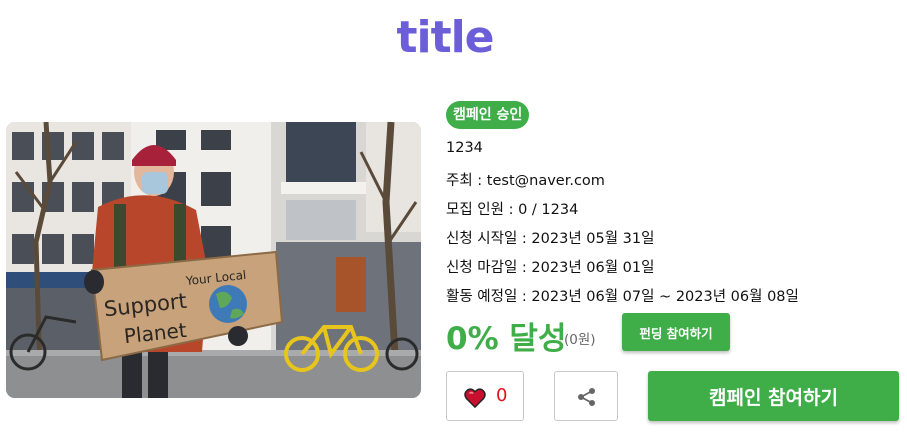  I want to click on share-icon, so click(586, 397).